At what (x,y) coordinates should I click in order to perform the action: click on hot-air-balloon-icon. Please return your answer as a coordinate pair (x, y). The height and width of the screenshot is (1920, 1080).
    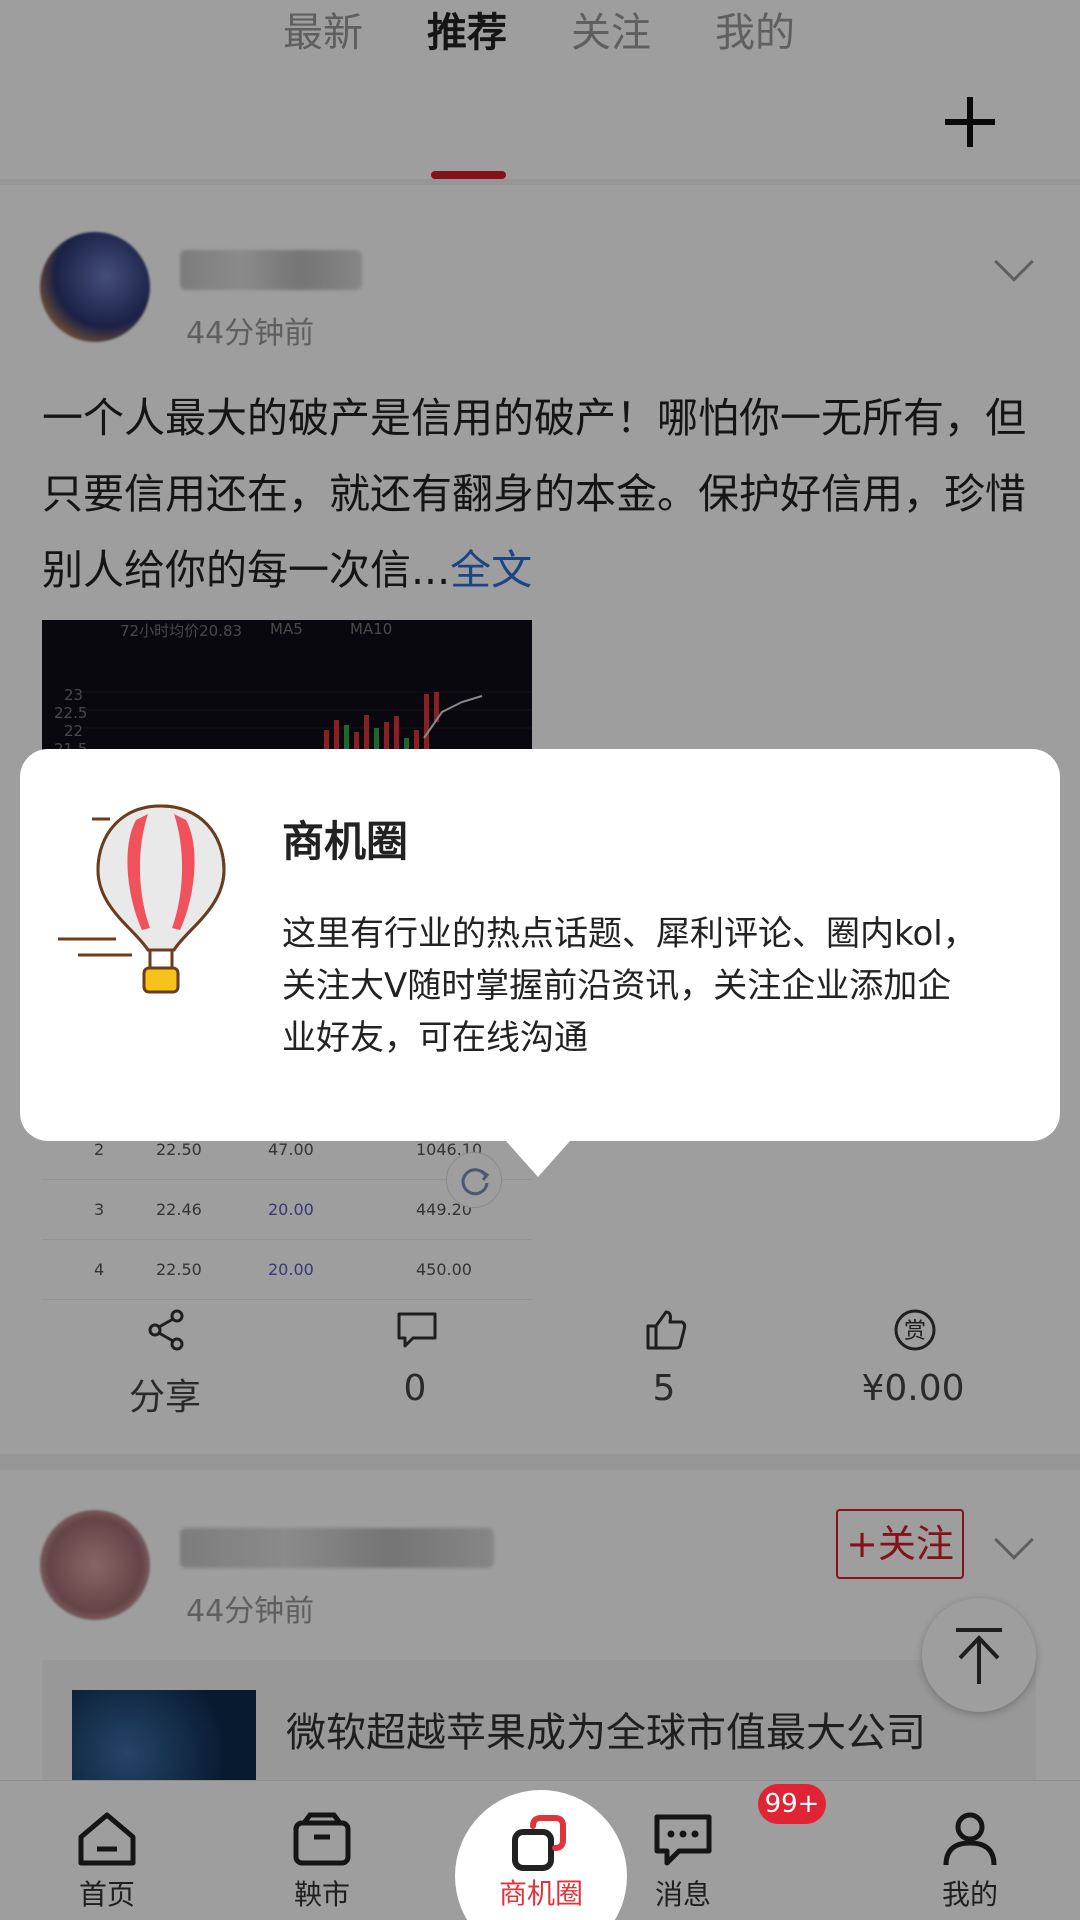
    Looking at the image, I should click on (142, 899).